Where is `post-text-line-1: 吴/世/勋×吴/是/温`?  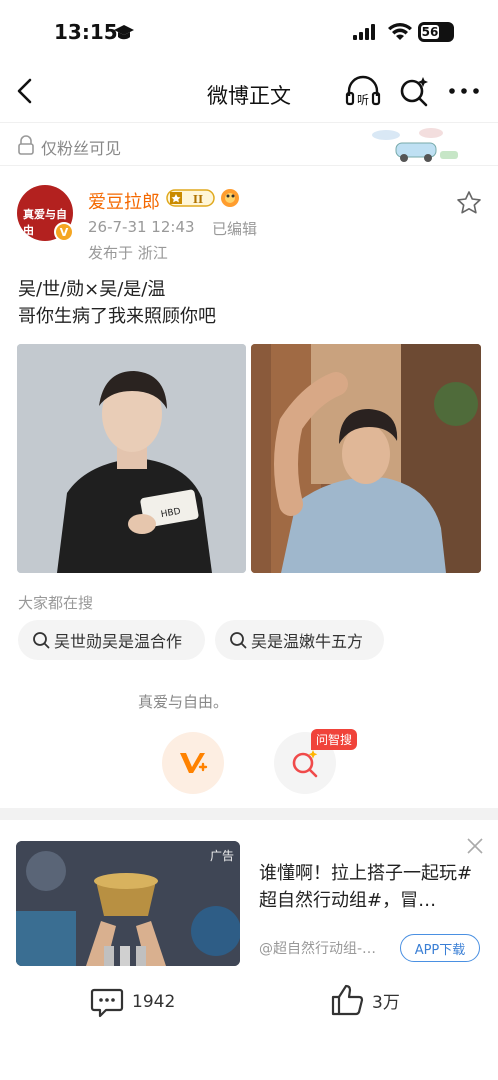
post-text-line-1: 吴/世/勋×吴/是/温 is located at coordinates (92, 289).